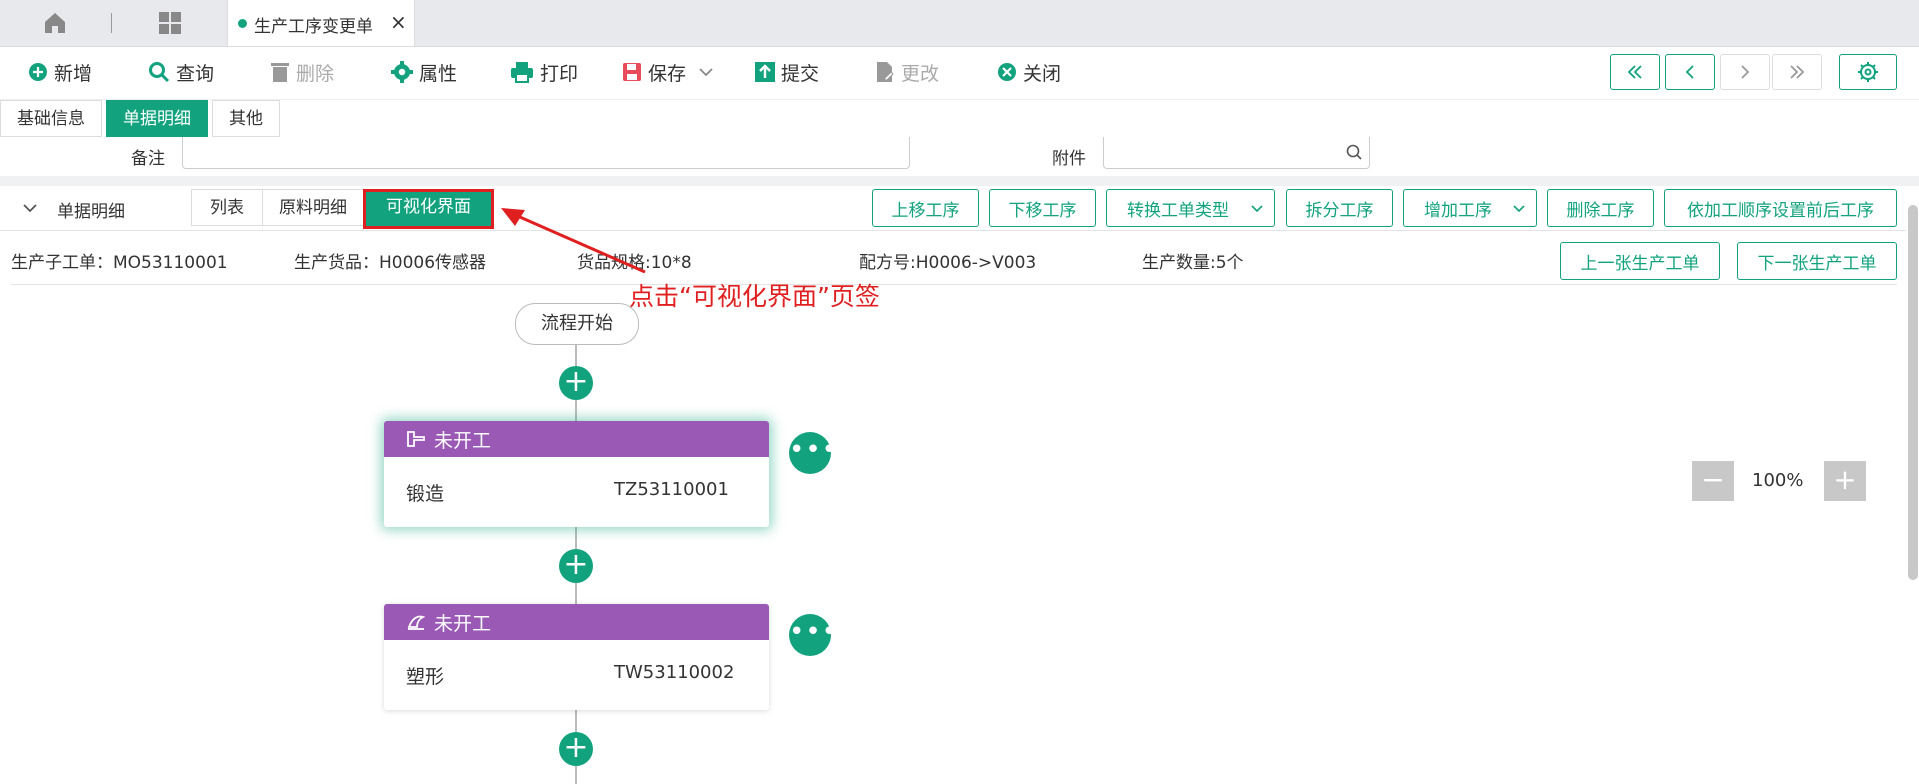 The image size is (1919, 784). I want to click on tab-document-detail: 单据明细, so click(157, 118).